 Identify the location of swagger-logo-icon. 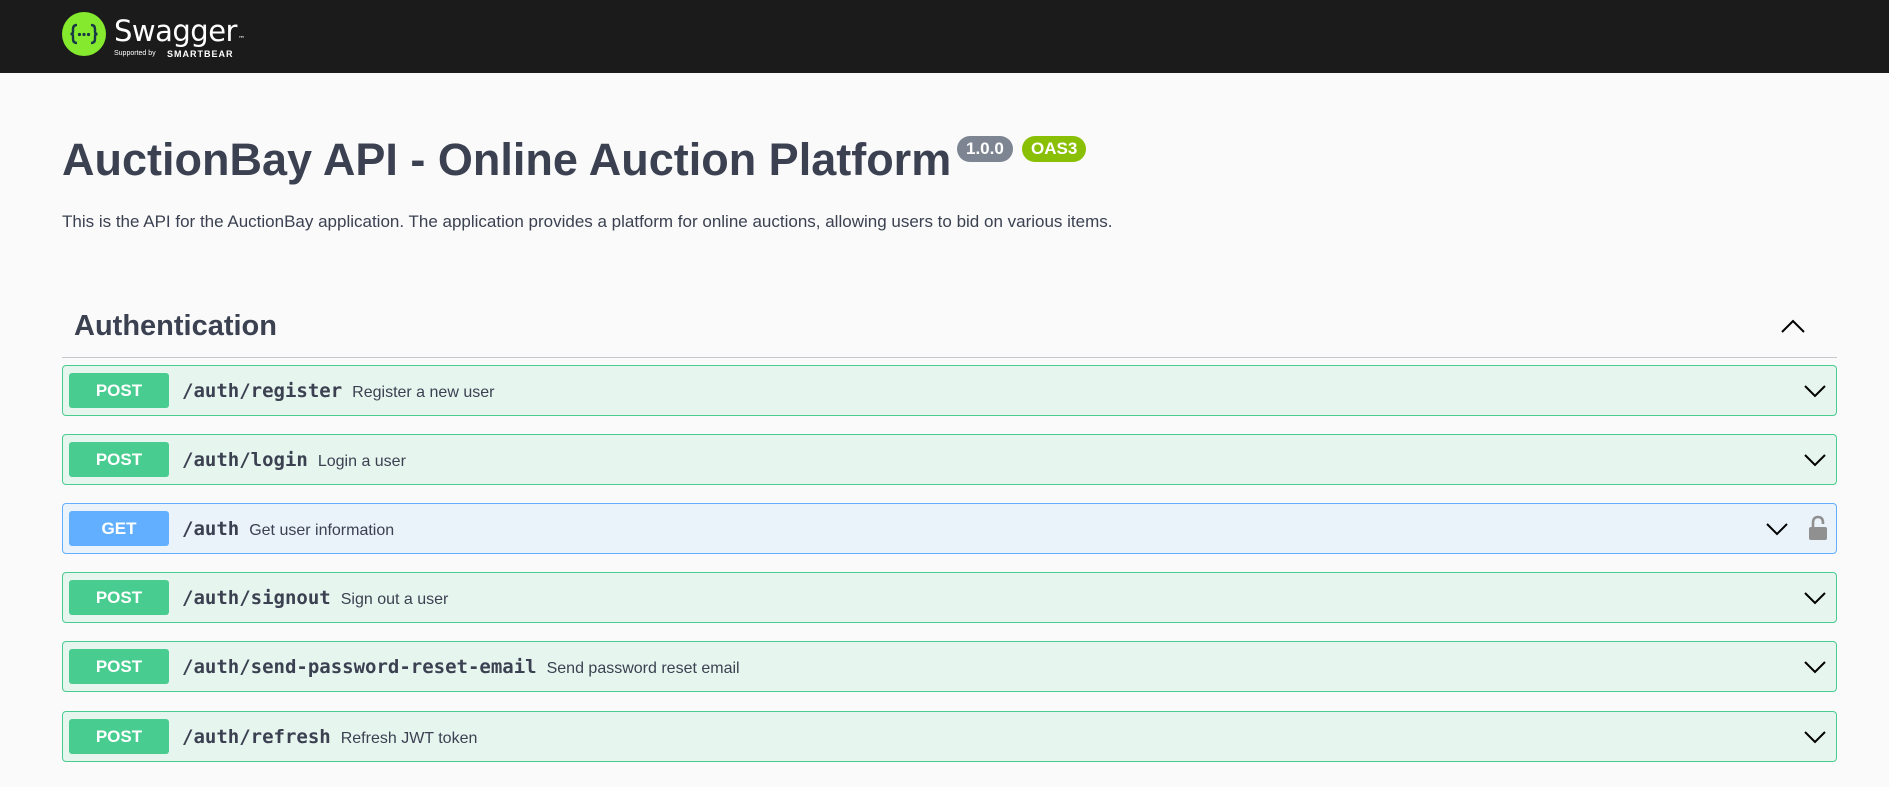
(84, 34).